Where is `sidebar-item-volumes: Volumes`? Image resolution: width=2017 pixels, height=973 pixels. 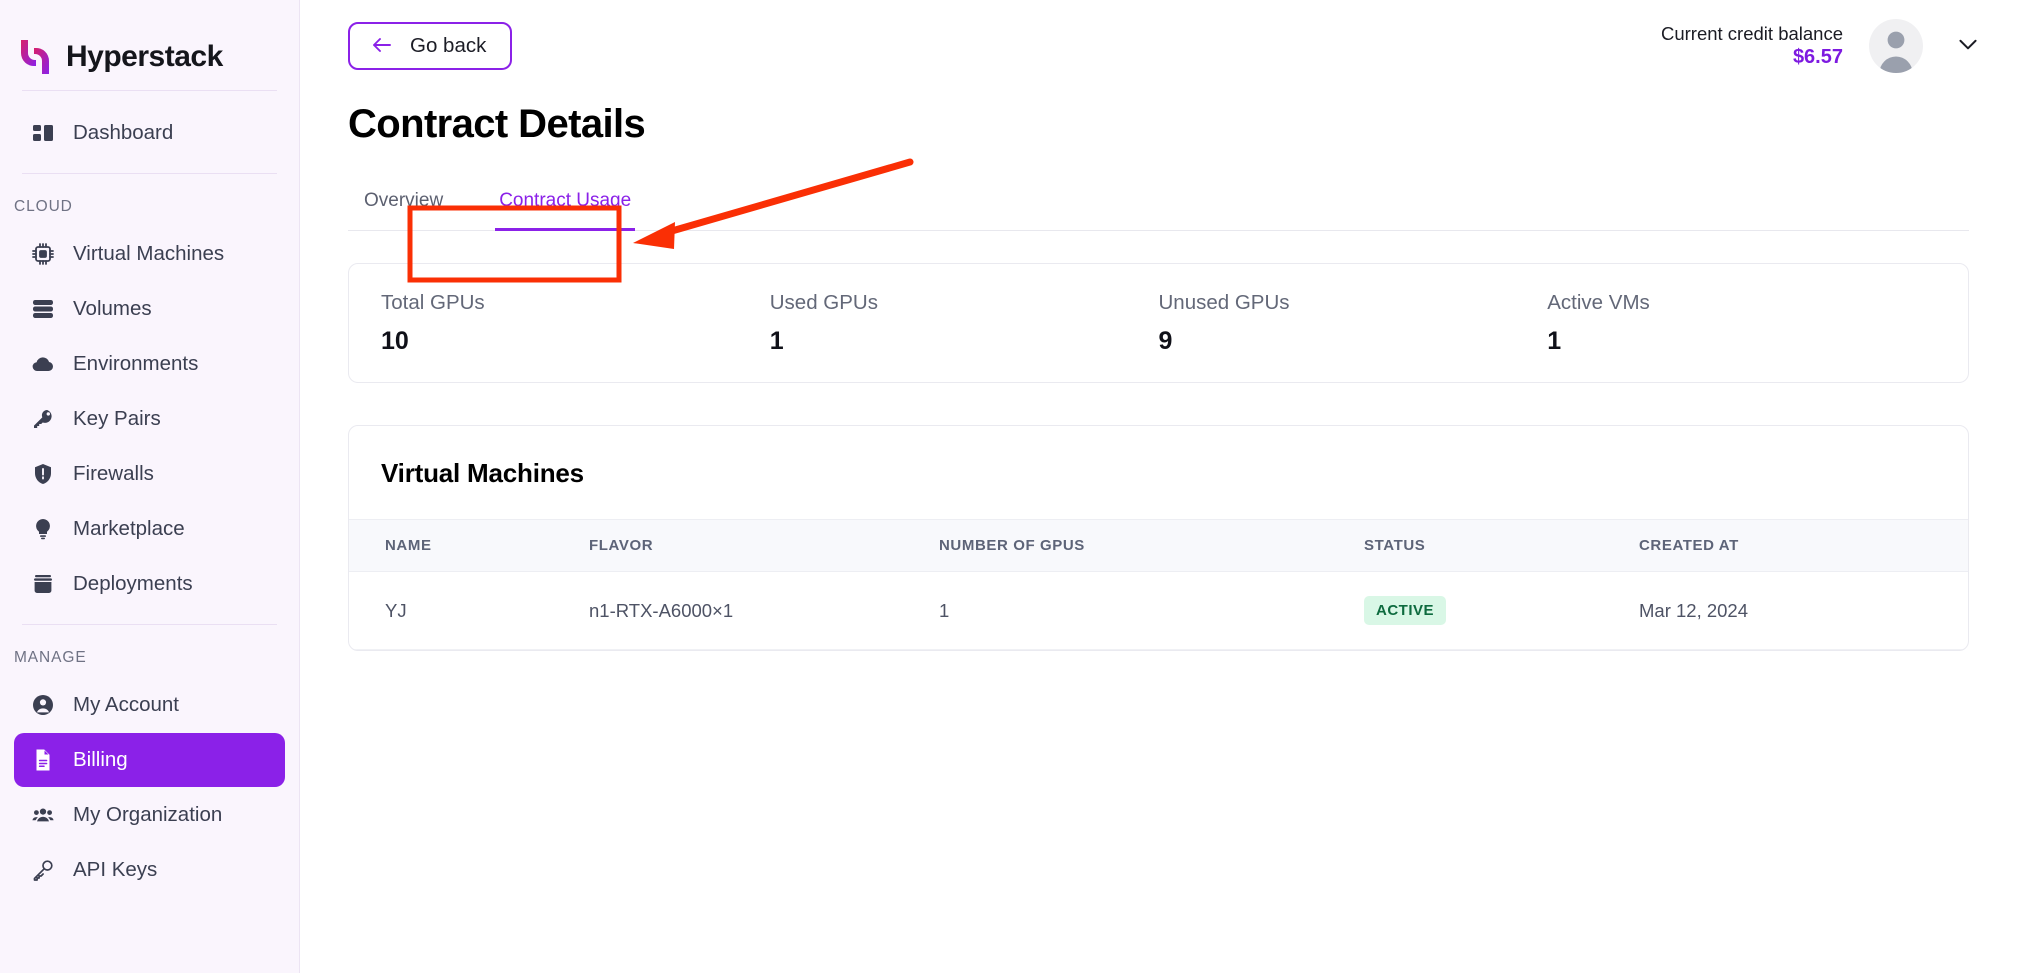
sidebar-item-volumes: Volumes is located at coordinates (149, 309).